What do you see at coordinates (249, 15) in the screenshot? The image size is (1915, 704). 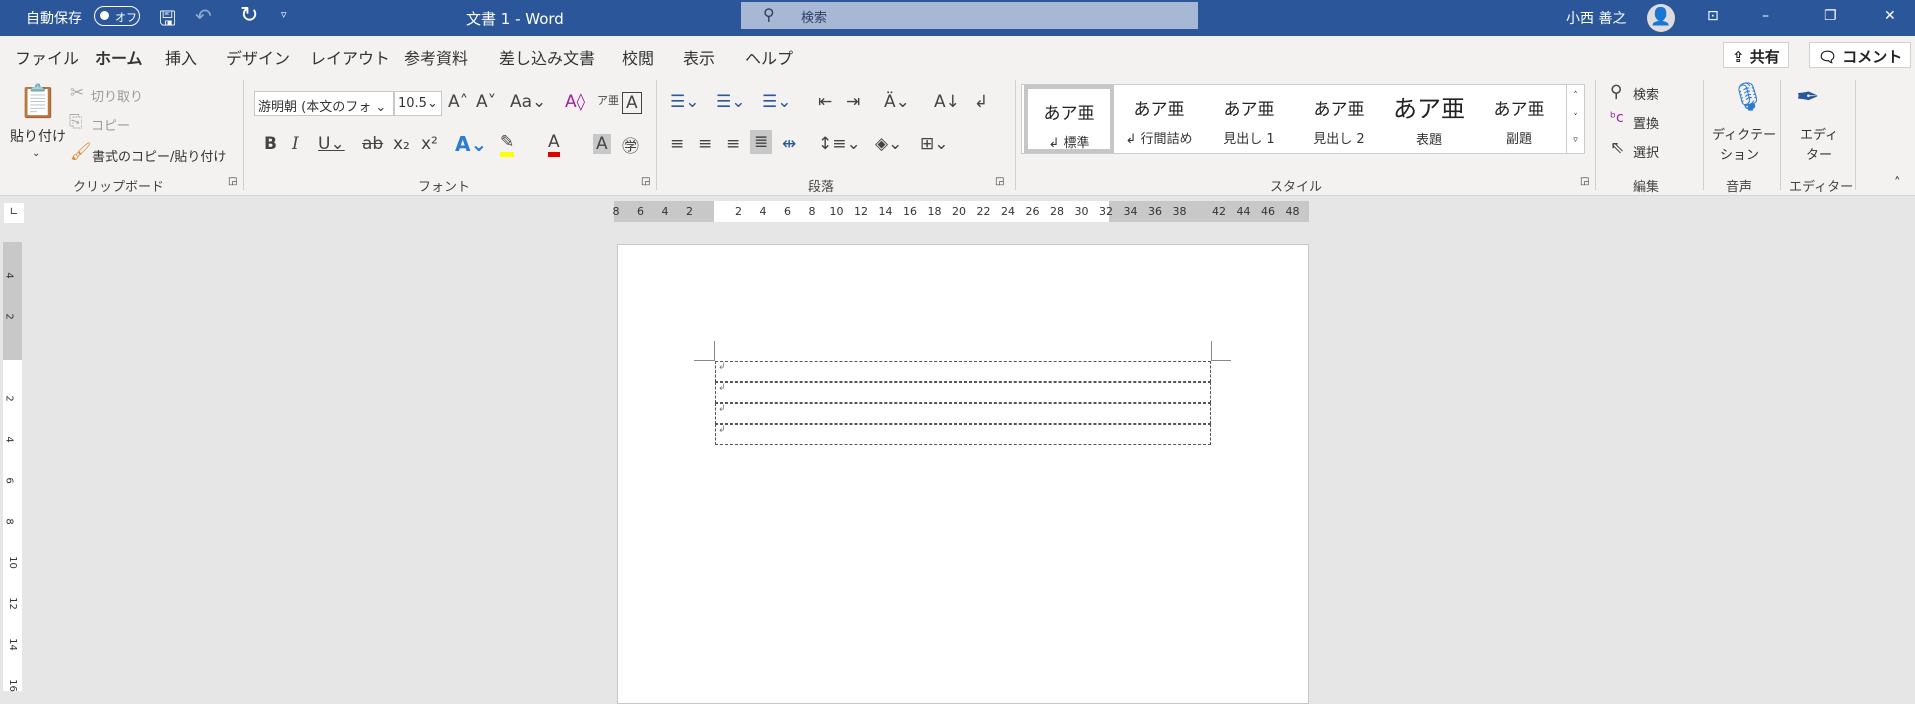 I see `redo-icon: ↻` at bounding box center [249, 15].